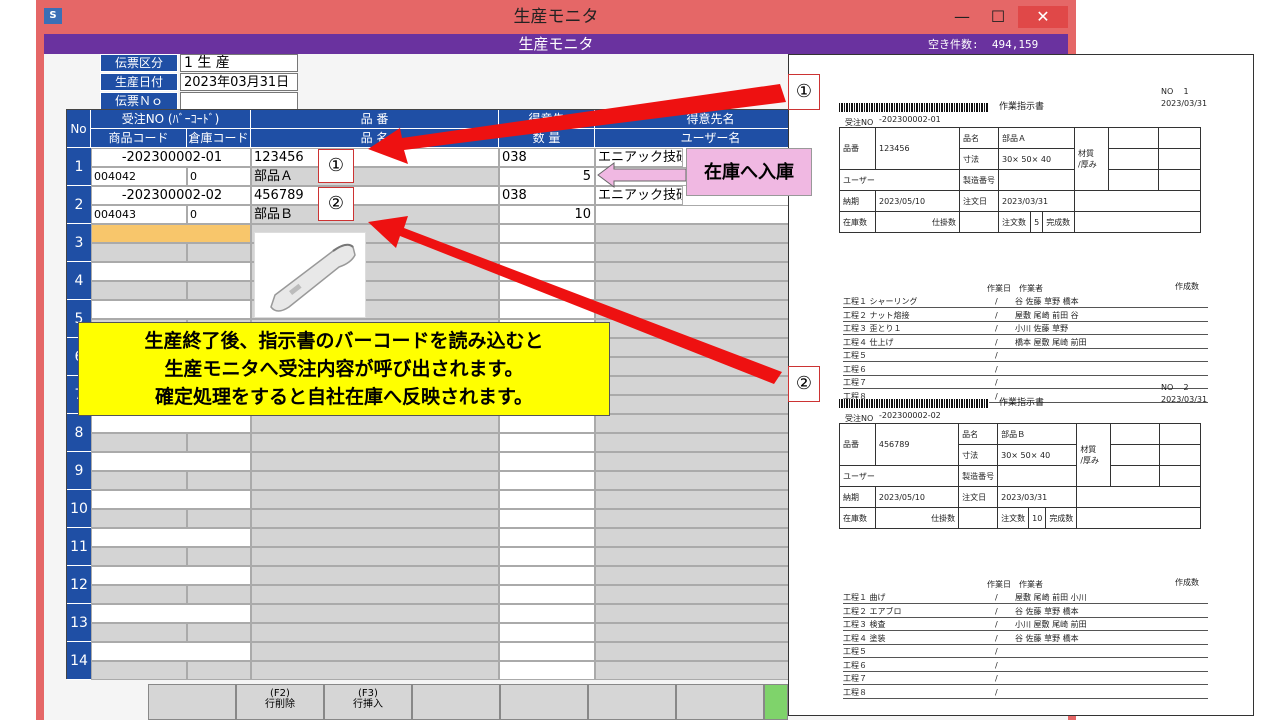 The width and height of the screenshot is (1280, 720). What do you see at coordinates (749, 172) in the screenshot?
I see `in-stock-callout: 在庫へ入庫` at bounding box center [749, 172].